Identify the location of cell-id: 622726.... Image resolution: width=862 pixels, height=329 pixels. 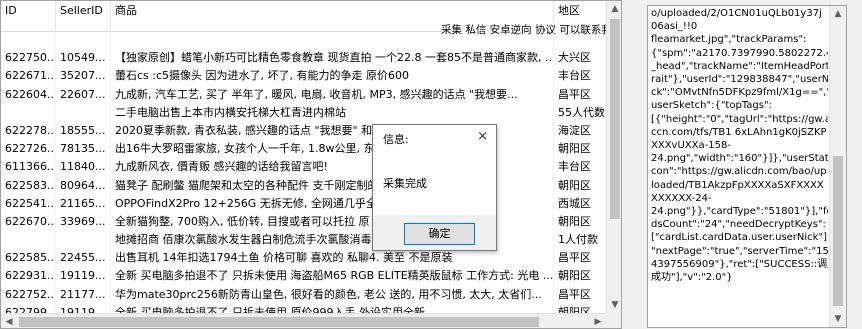
(28, 149).